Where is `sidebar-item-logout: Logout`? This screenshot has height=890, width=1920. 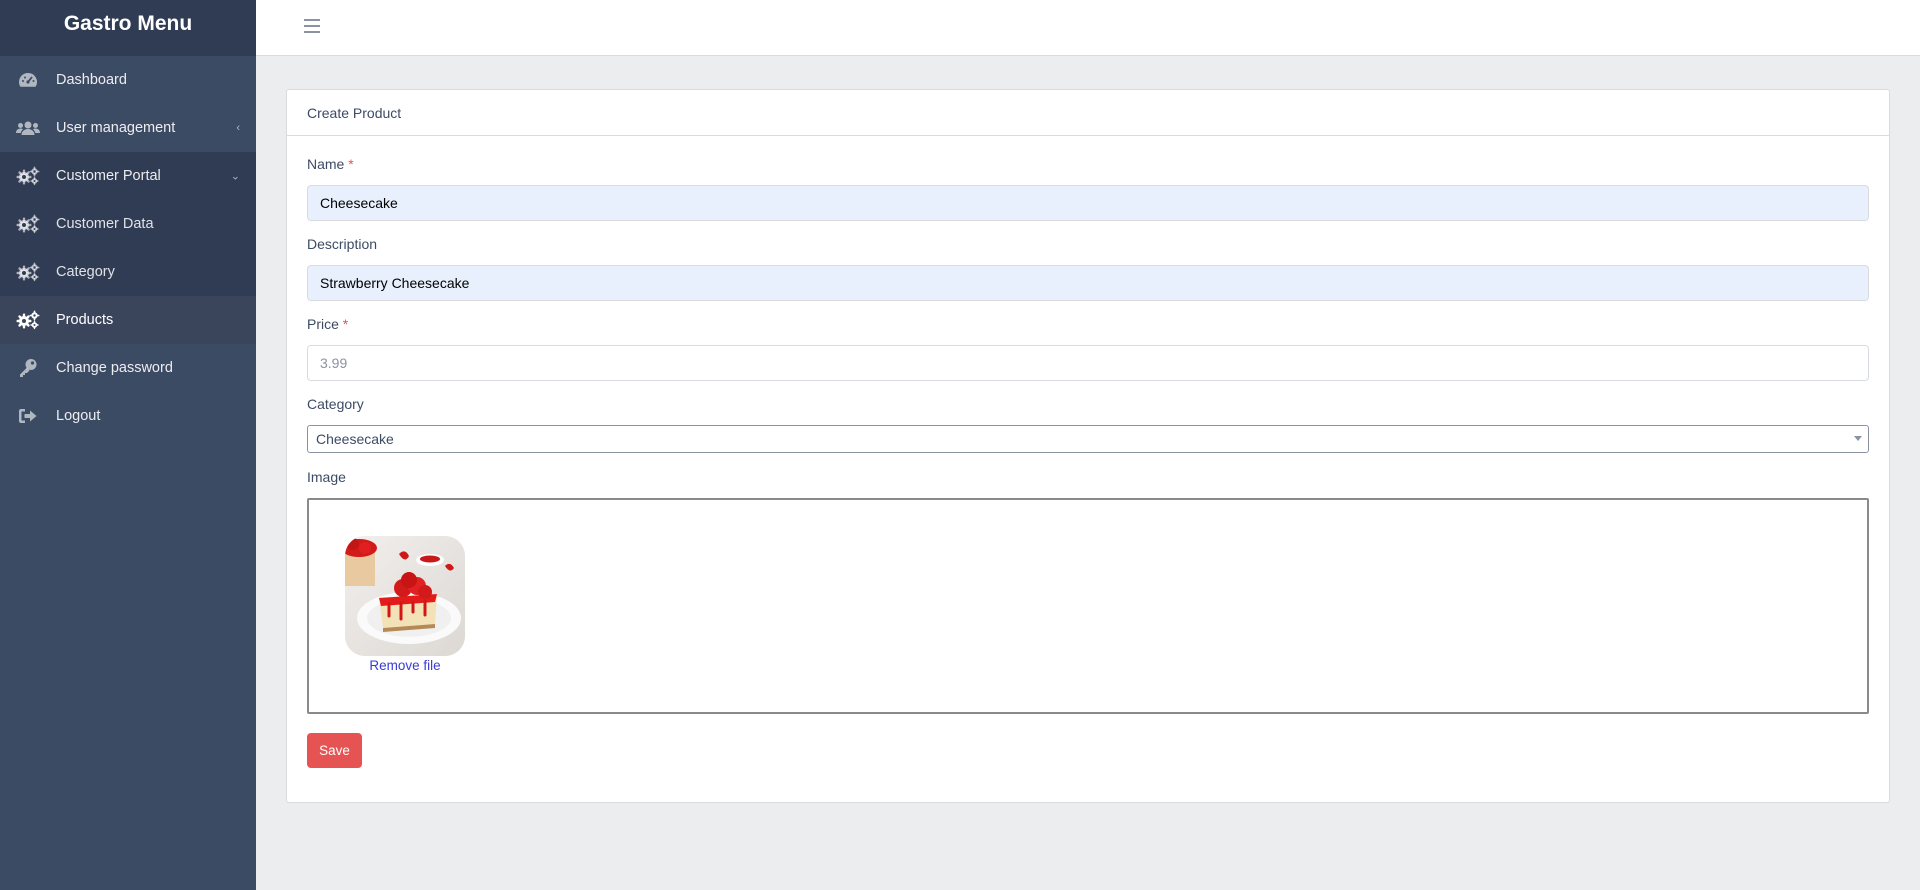
sidebar-item-logout: Logout is located at coordinates (128, 416).